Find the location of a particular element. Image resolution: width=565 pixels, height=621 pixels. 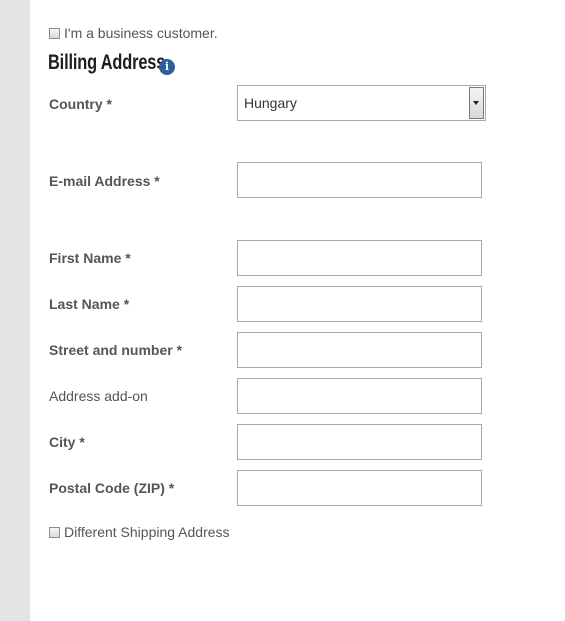

business-customer-label: I'm a business customer. is located at coordinates (141, 33).